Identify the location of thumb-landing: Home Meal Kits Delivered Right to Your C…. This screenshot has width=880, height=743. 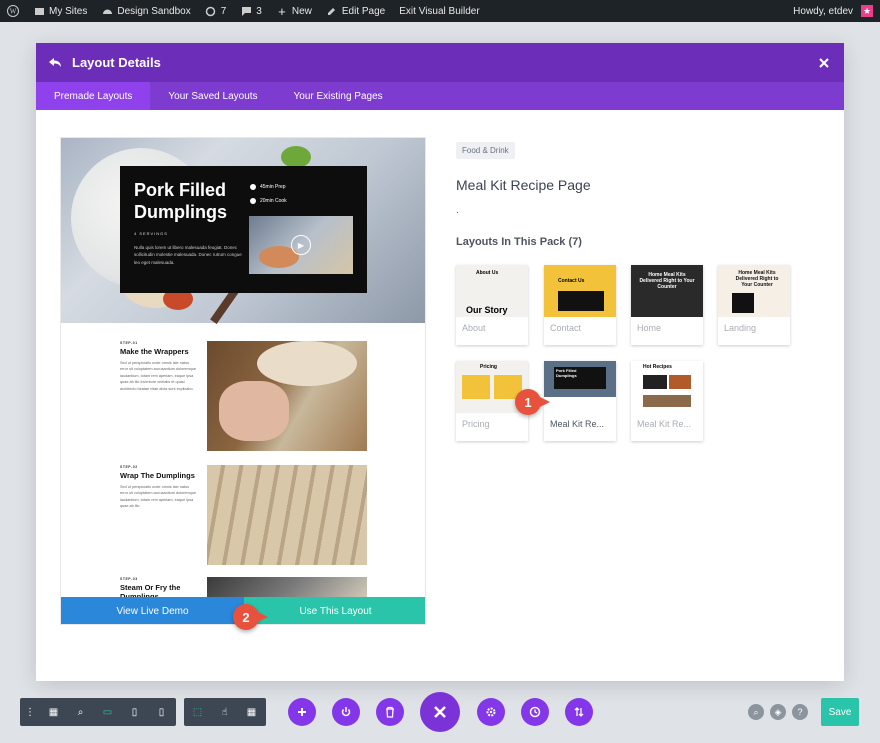
(754, 305).